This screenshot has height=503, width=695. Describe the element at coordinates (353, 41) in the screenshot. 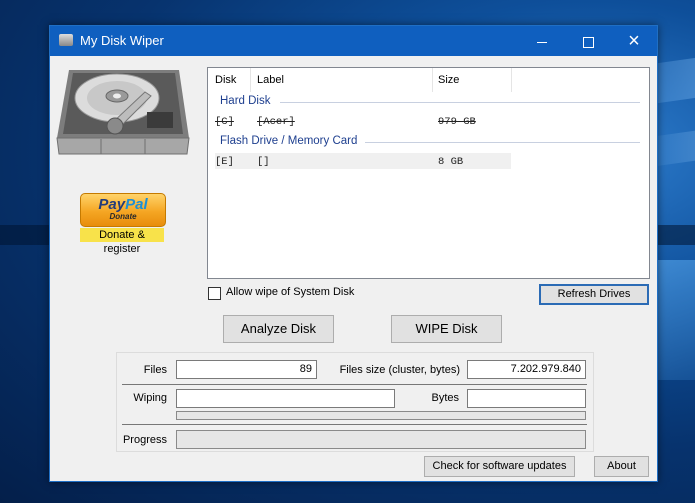

I see `title-bar: My Disk Wiper ×` at that location.